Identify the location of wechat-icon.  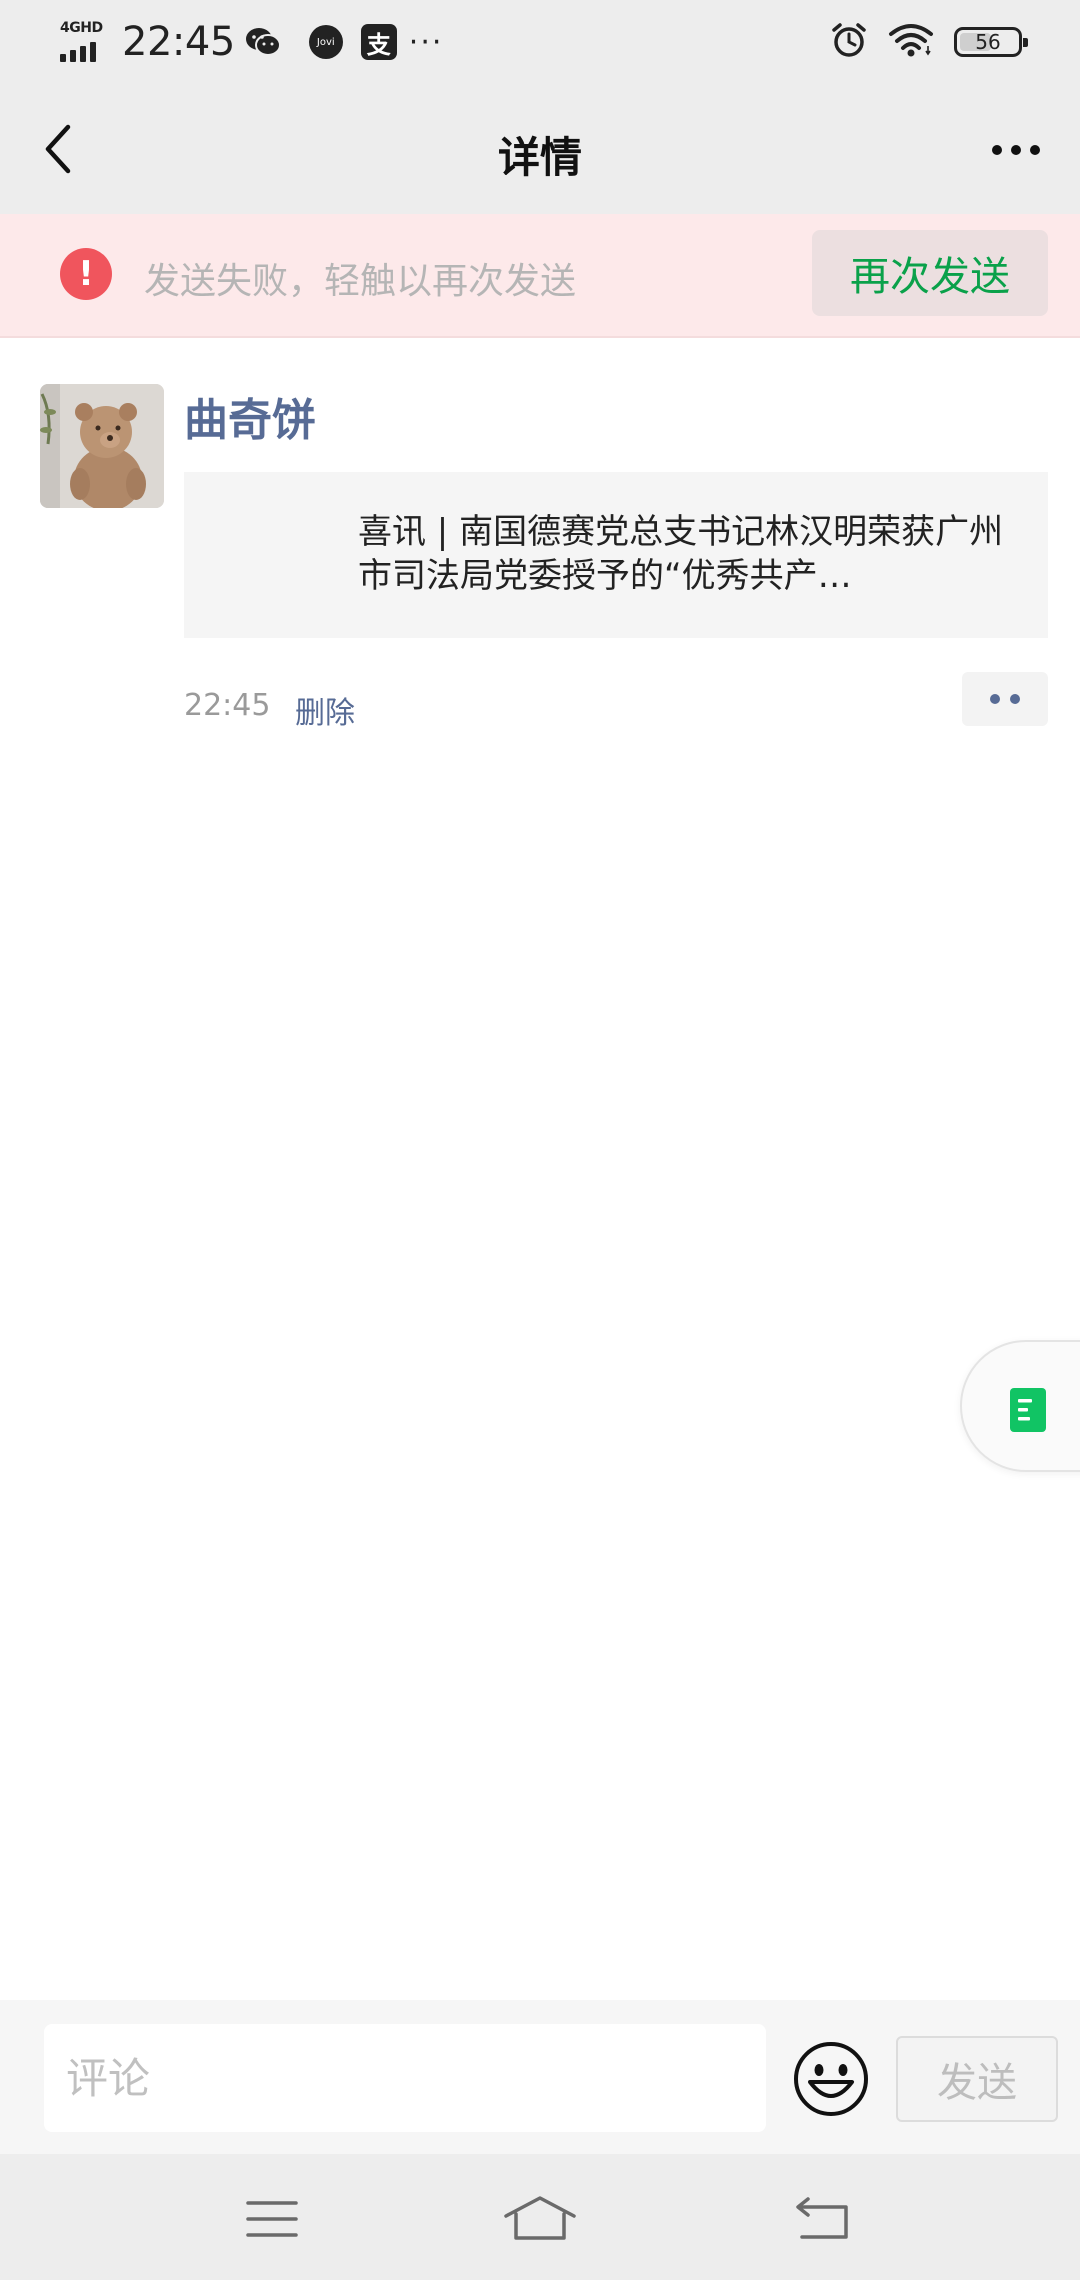
(263, 42).